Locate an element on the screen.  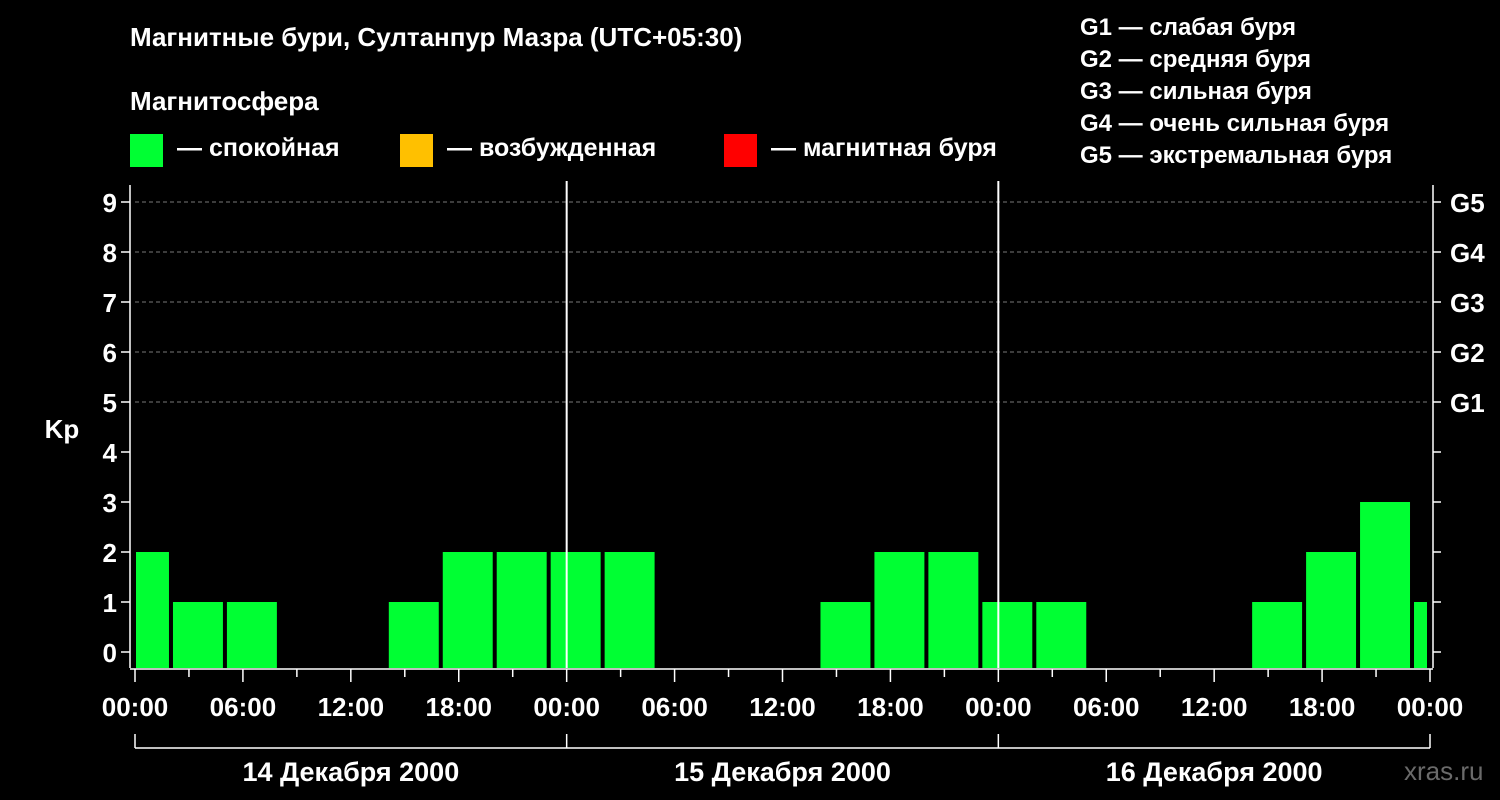
y-tick-label: 7 is located at coordinates (110, 303).